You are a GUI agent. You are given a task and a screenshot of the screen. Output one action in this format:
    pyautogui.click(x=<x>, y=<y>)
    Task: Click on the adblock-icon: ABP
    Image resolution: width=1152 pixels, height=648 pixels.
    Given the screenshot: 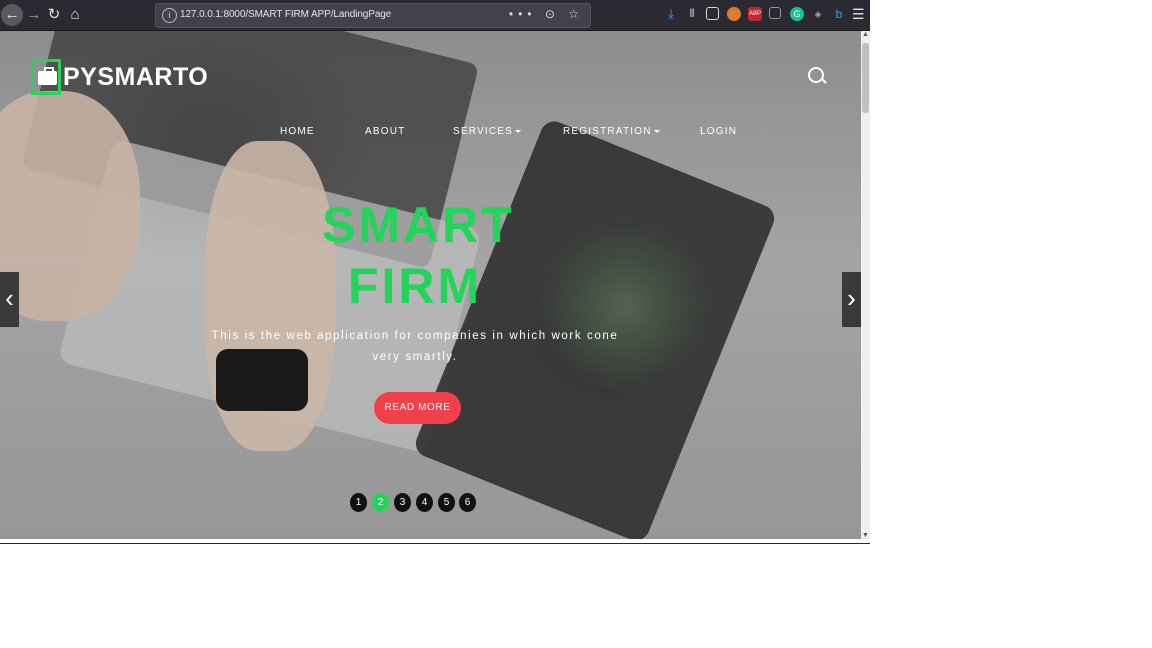 What is the action you would take?
    pyautogui.click(x=755, y=14)
    